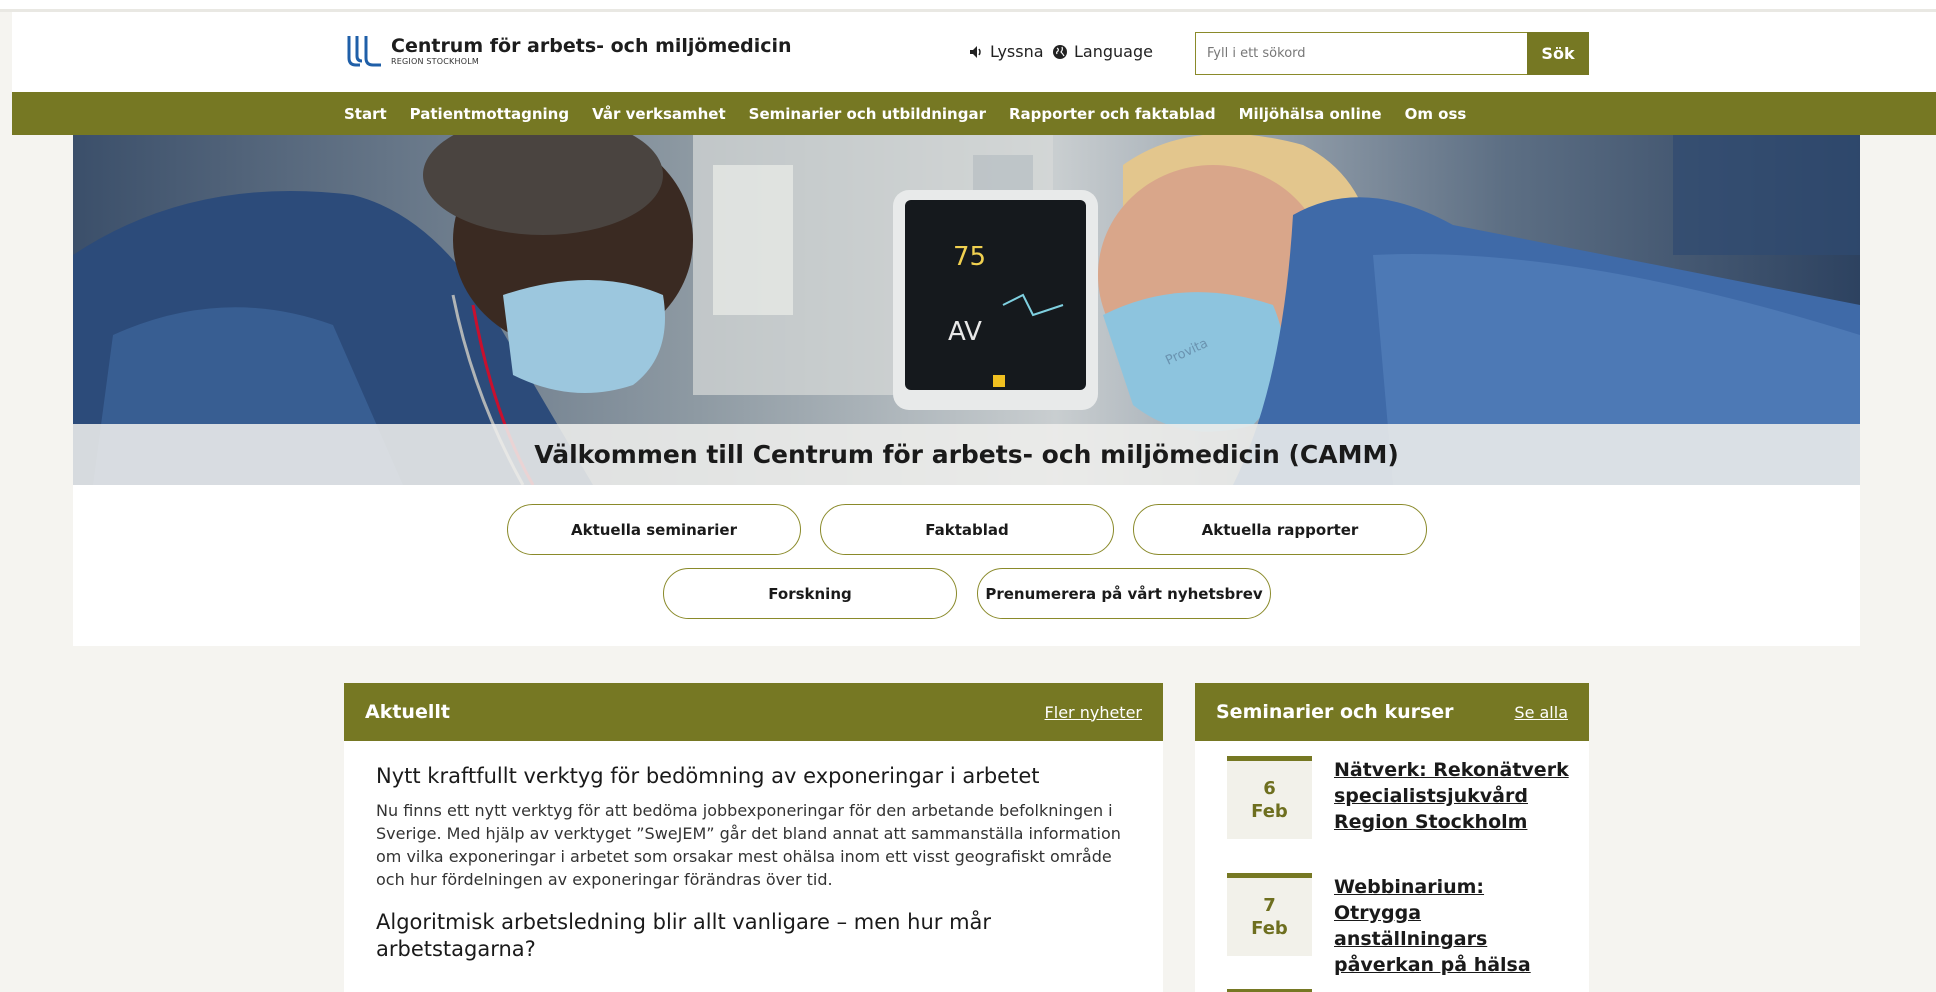  Describe the element at coordinates (1269, 905) in the screenshot. I see `date-day: 7` at that location.